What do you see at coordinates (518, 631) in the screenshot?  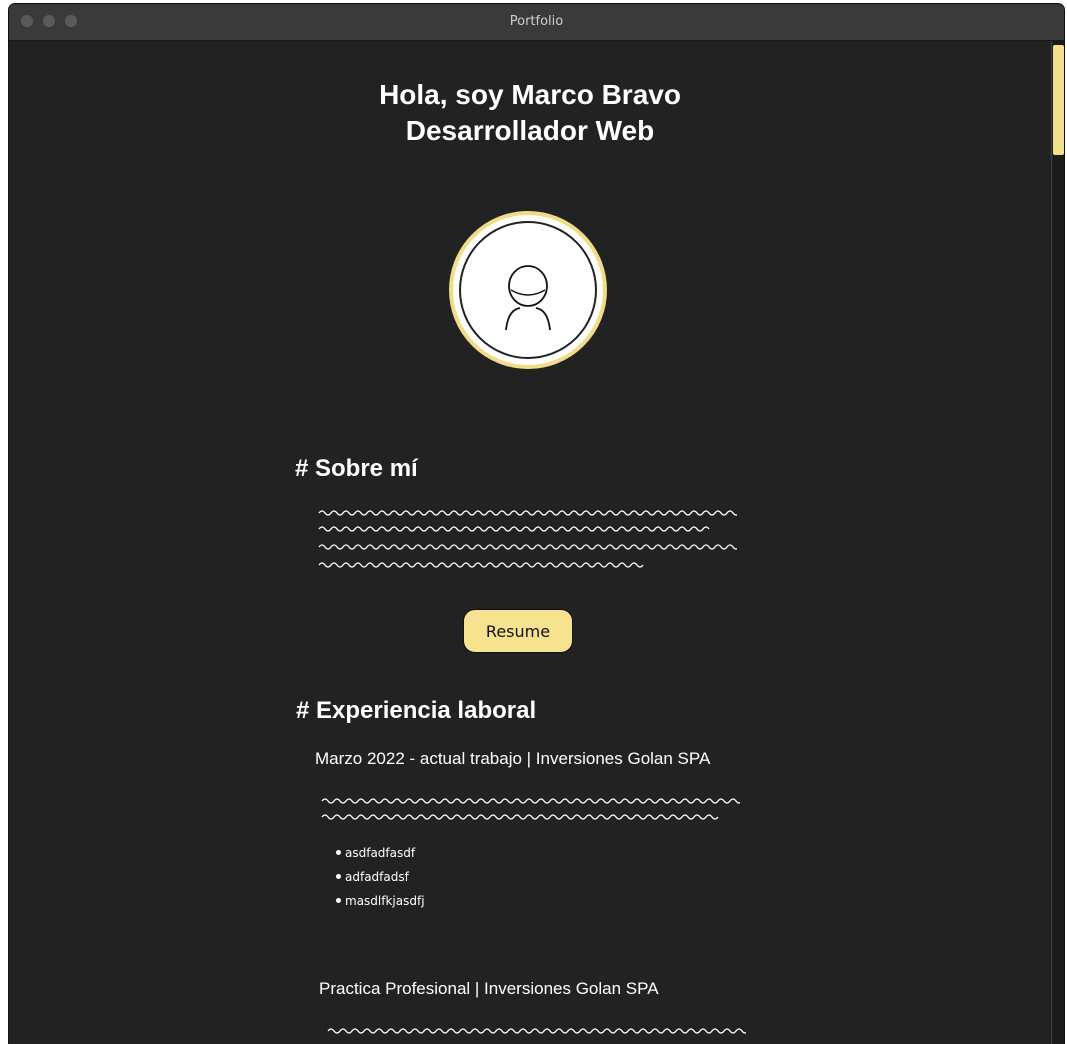 I see `resume-button: Resume` at bounding box center [518, 631].